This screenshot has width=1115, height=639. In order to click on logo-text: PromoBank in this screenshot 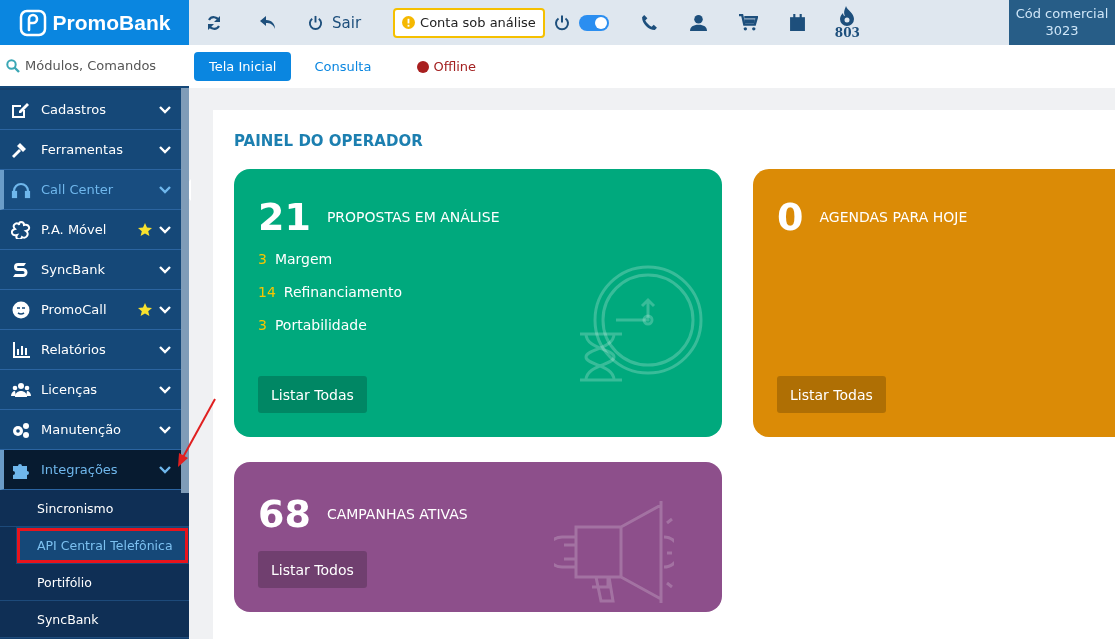, I will do `click(111, 22)`.